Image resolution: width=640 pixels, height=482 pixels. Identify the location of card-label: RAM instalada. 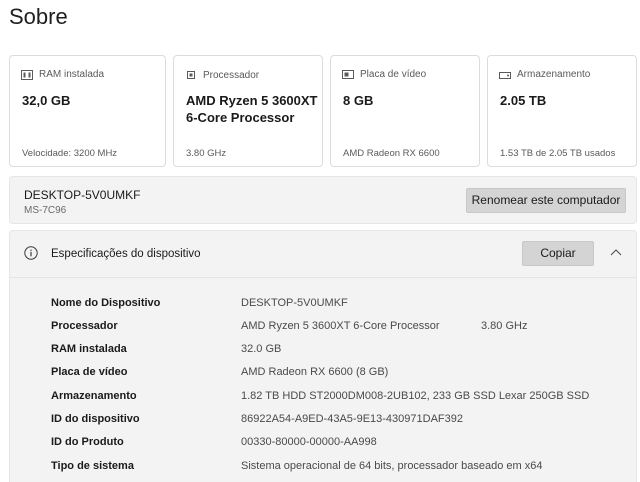
(72, 74).